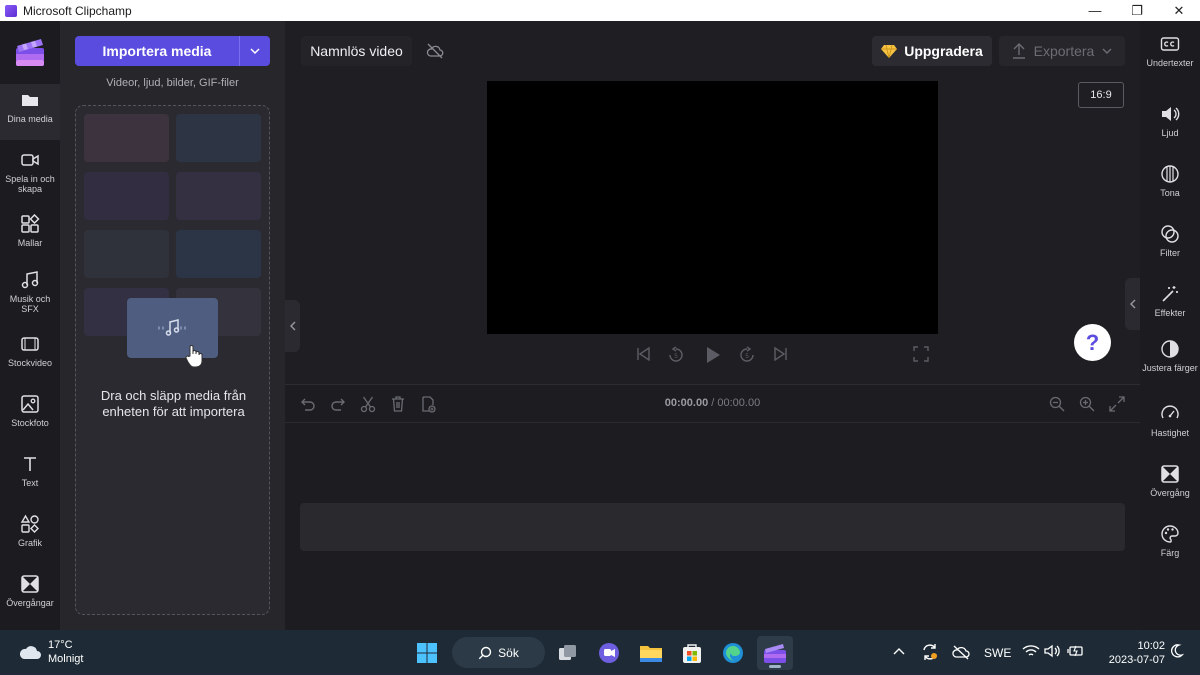  Describe the element at coordinates (1087, 404) in the screenshot. I see `zoom-in-icon` at that location.